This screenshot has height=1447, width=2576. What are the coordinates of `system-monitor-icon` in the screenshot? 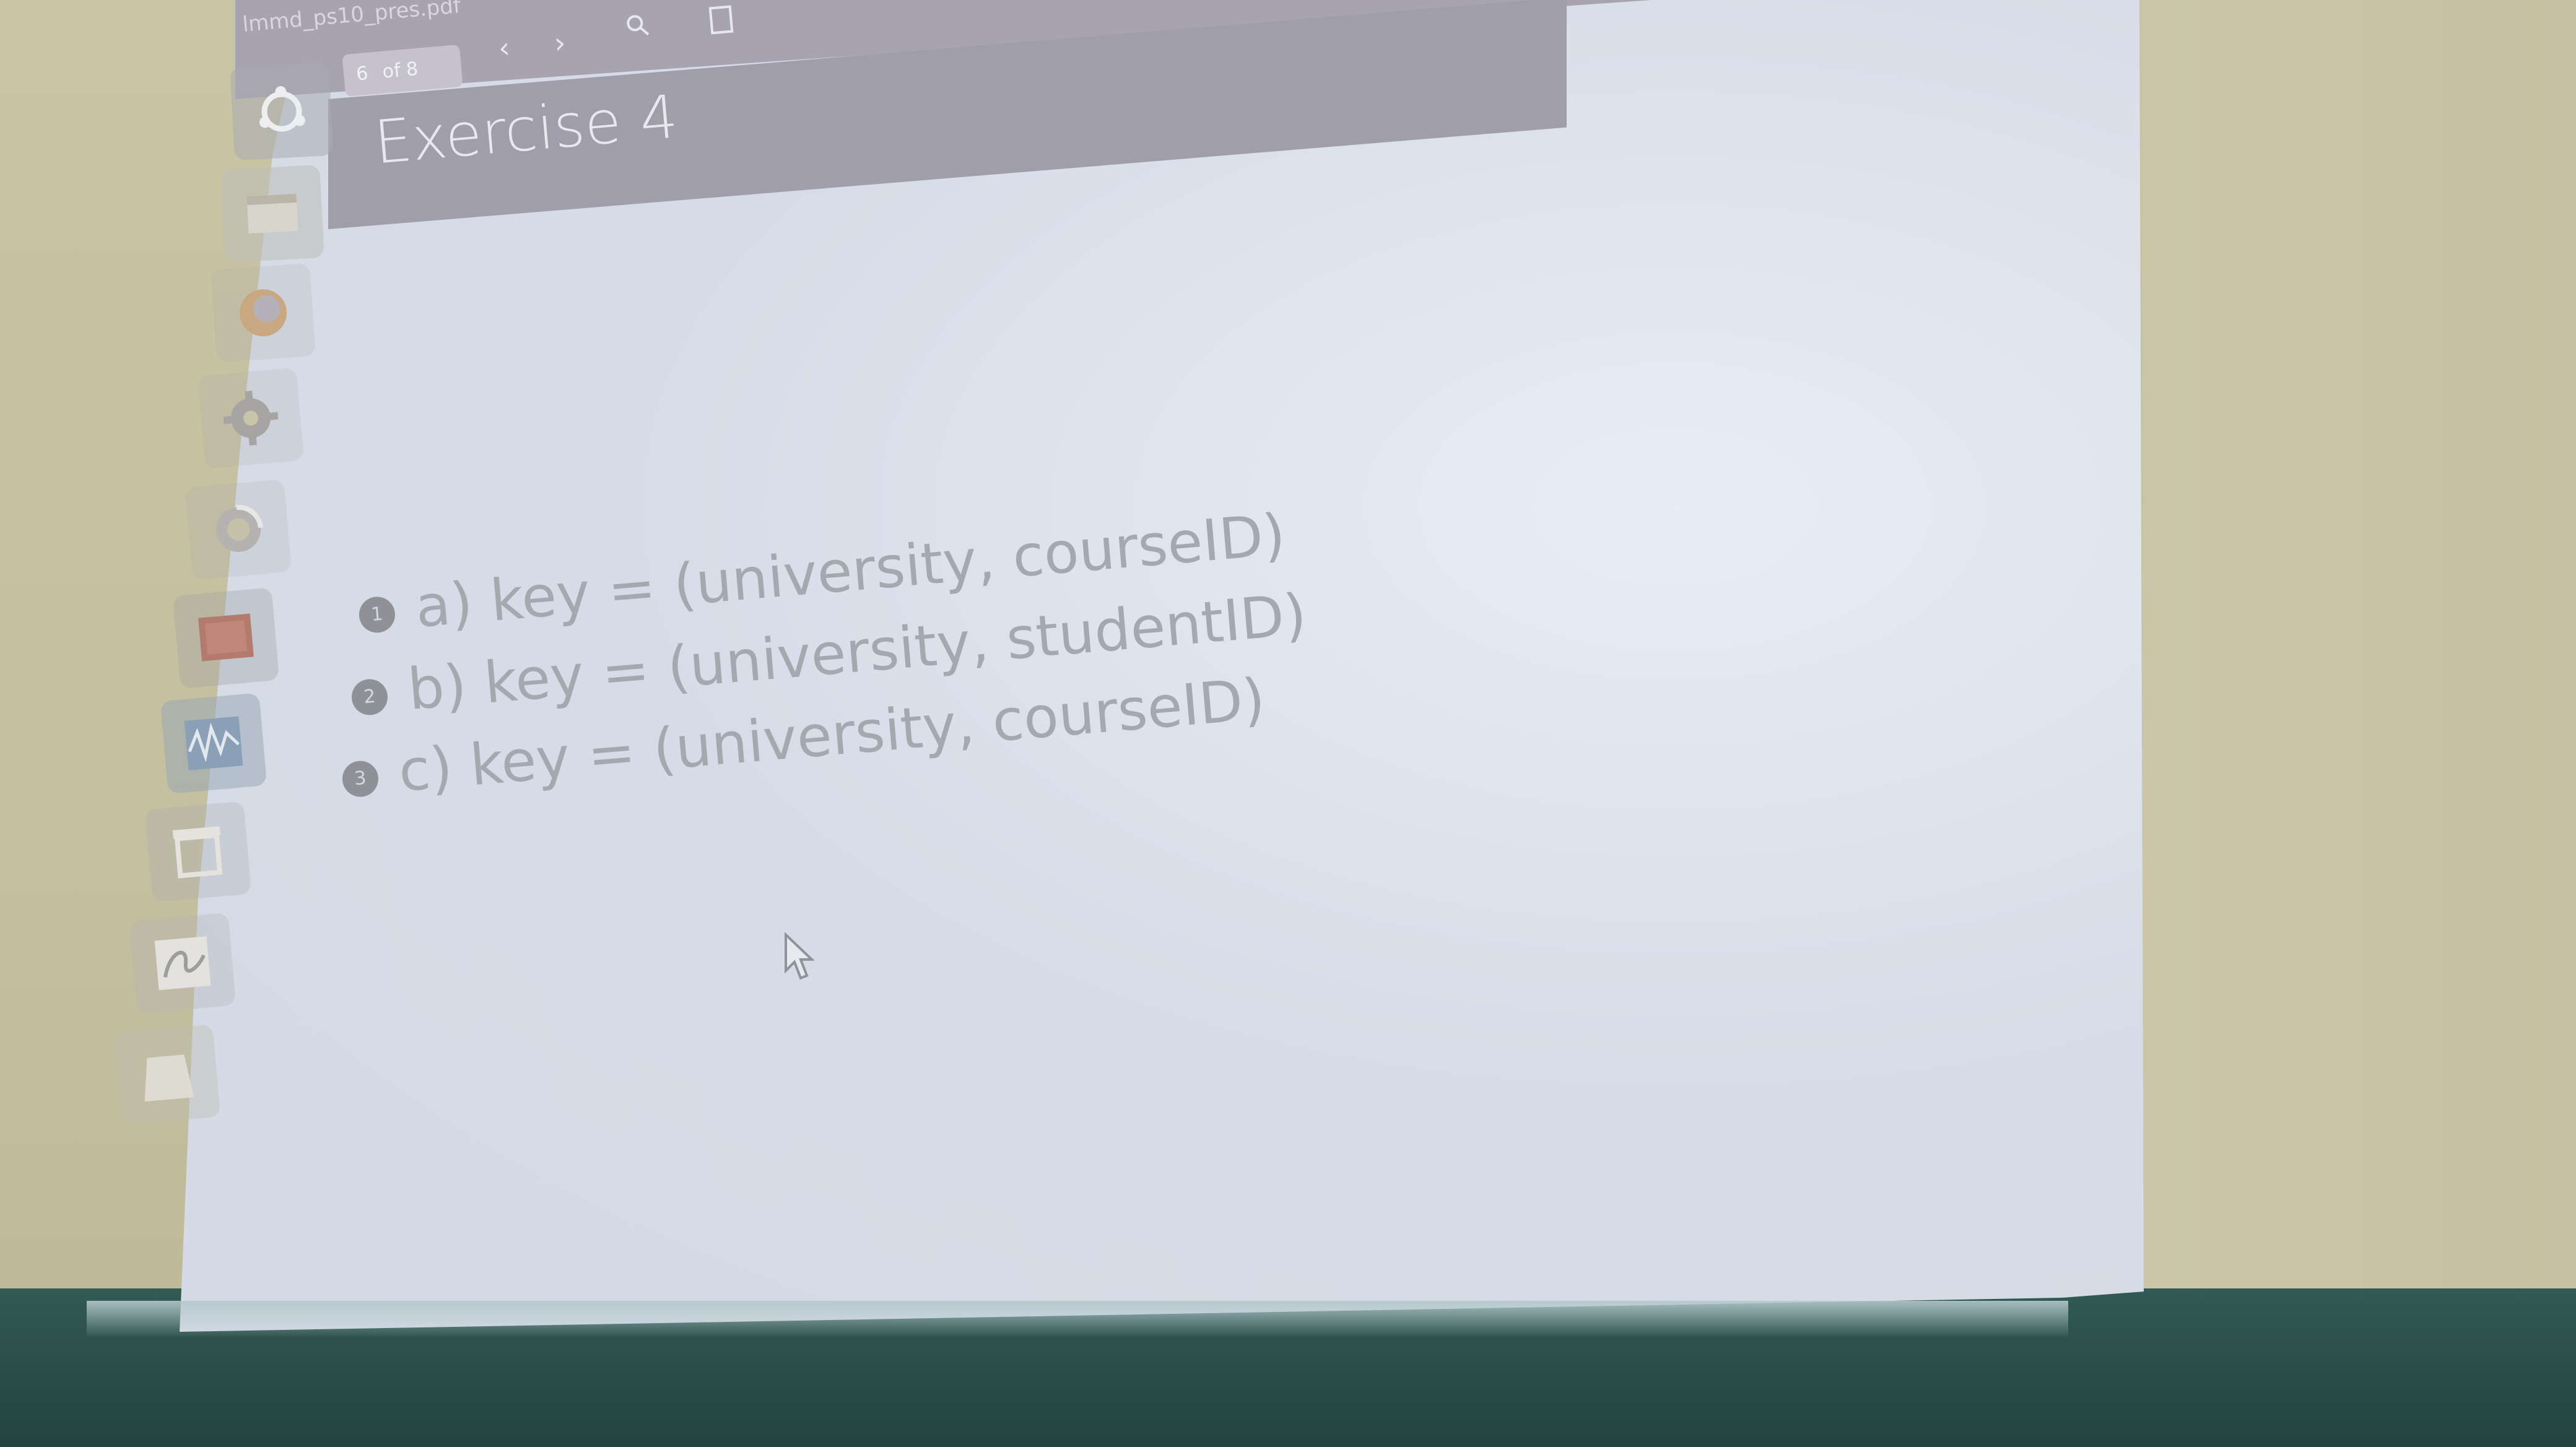 It's located at (214, 744).